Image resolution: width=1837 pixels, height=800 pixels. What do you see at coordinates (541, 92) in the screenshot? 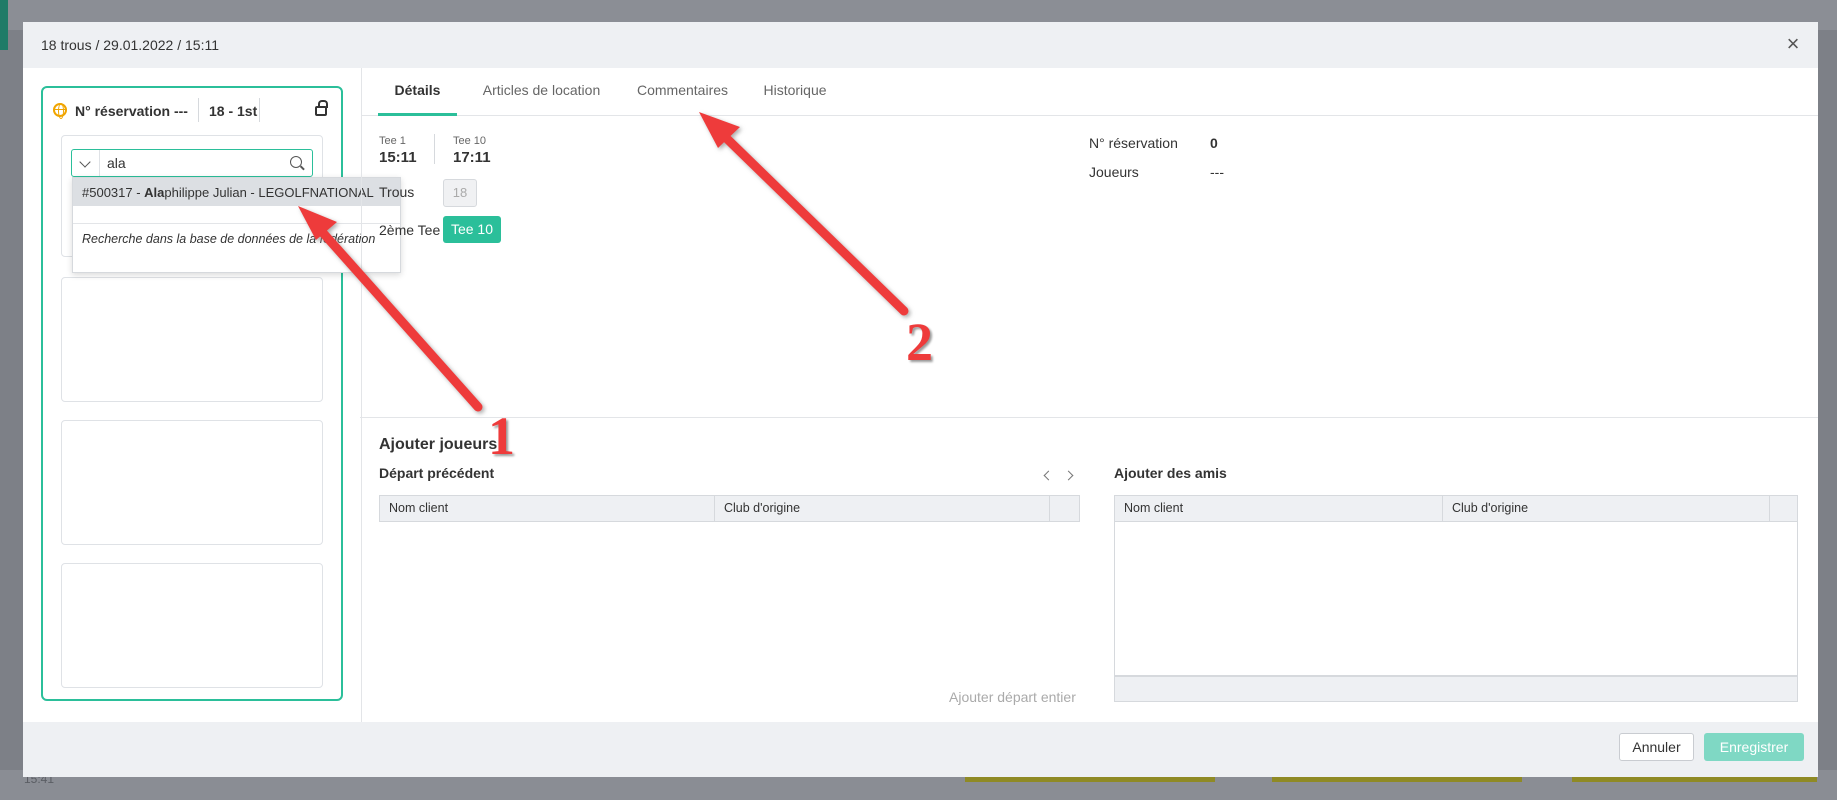
I see `tab-rental-items: Articles de location` at bounding box center [541, 92].